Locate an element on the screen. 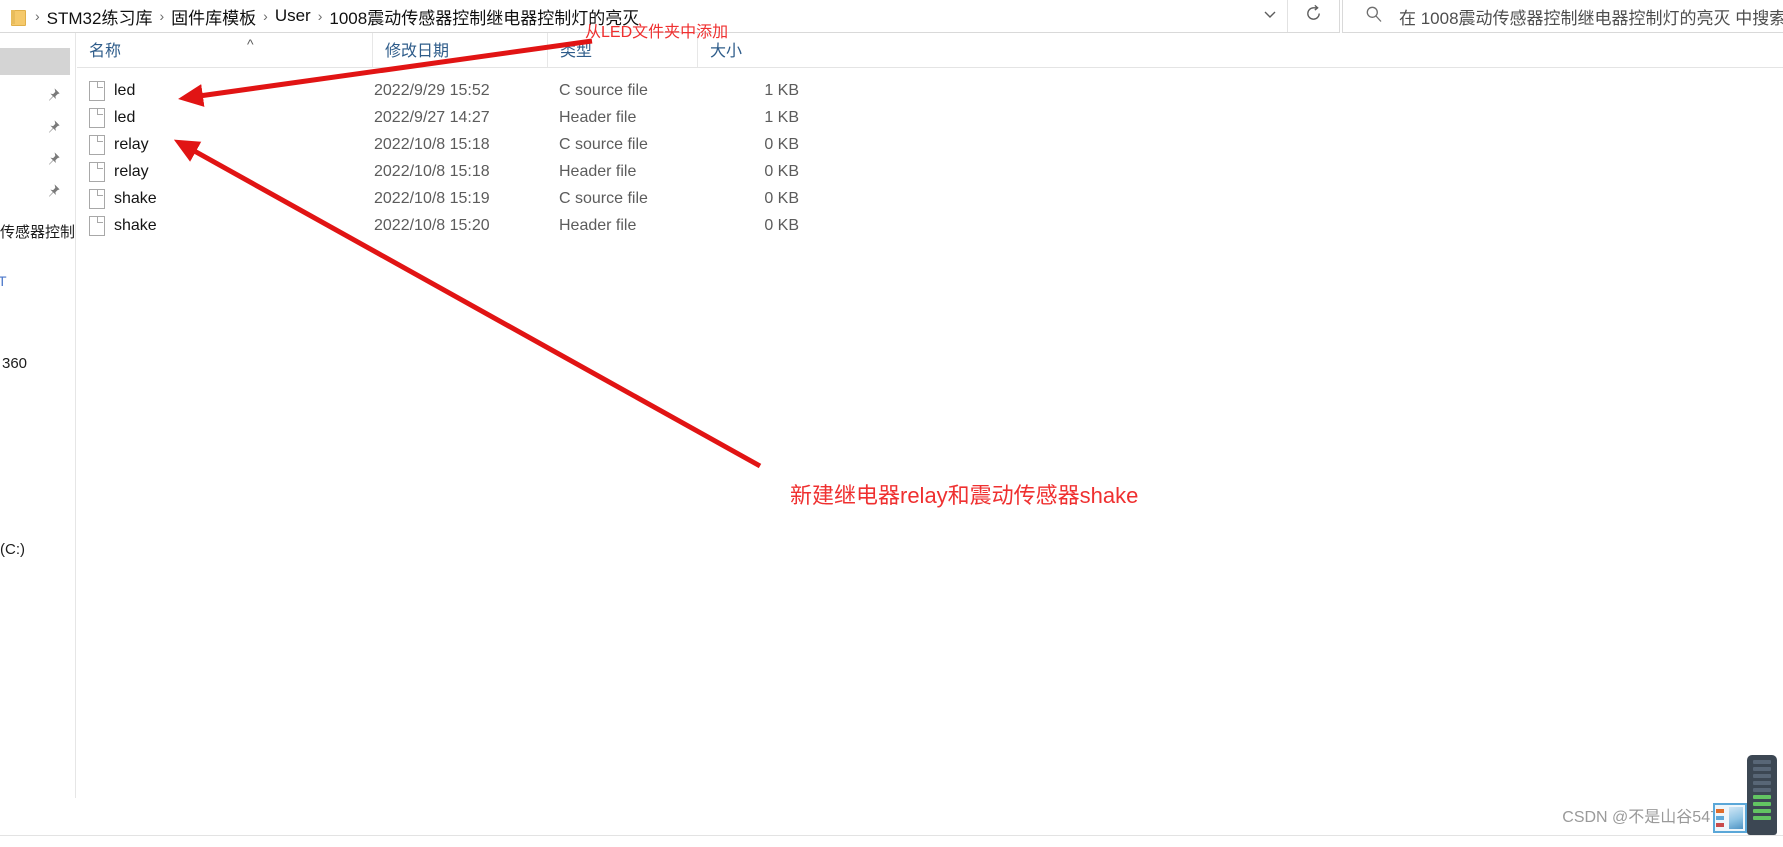  nav-selected-highlight is located at coordinates (35, 61).